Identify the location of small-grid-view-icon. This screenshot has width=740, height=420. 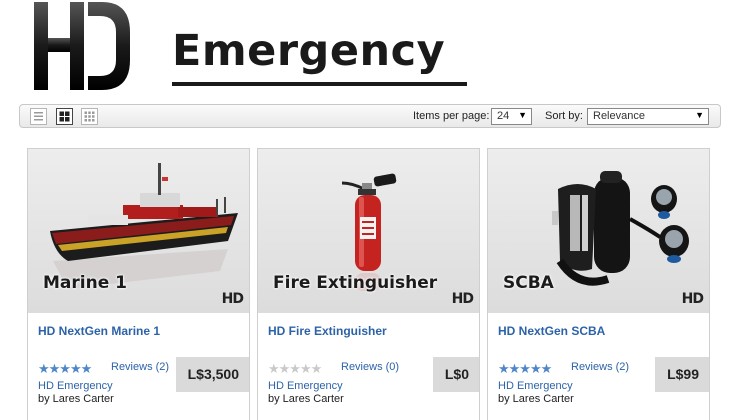
(89, 116).